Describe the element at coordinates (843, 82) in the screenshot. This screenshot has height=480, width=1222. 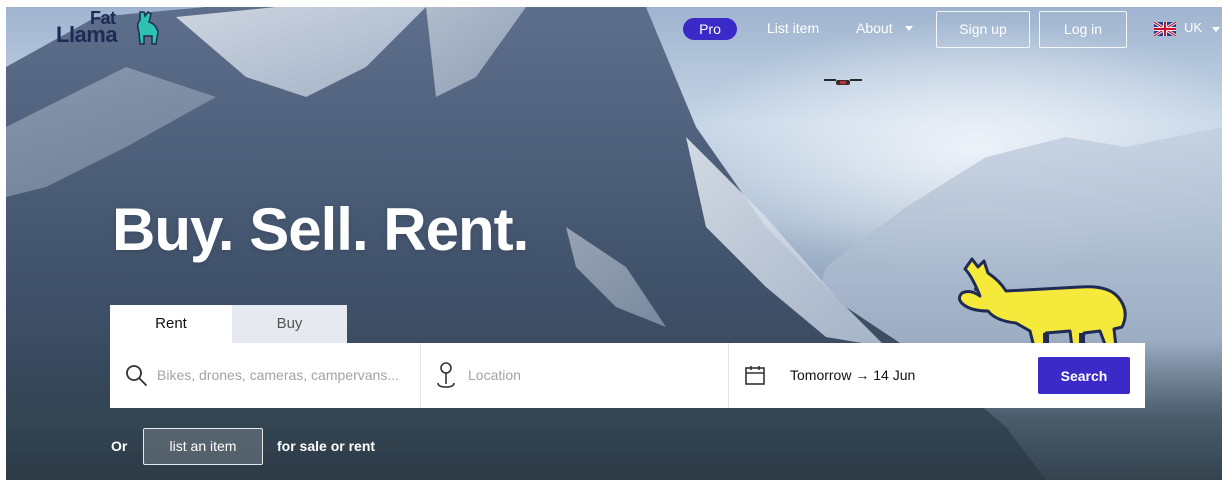
I see `drone-image` at that location.